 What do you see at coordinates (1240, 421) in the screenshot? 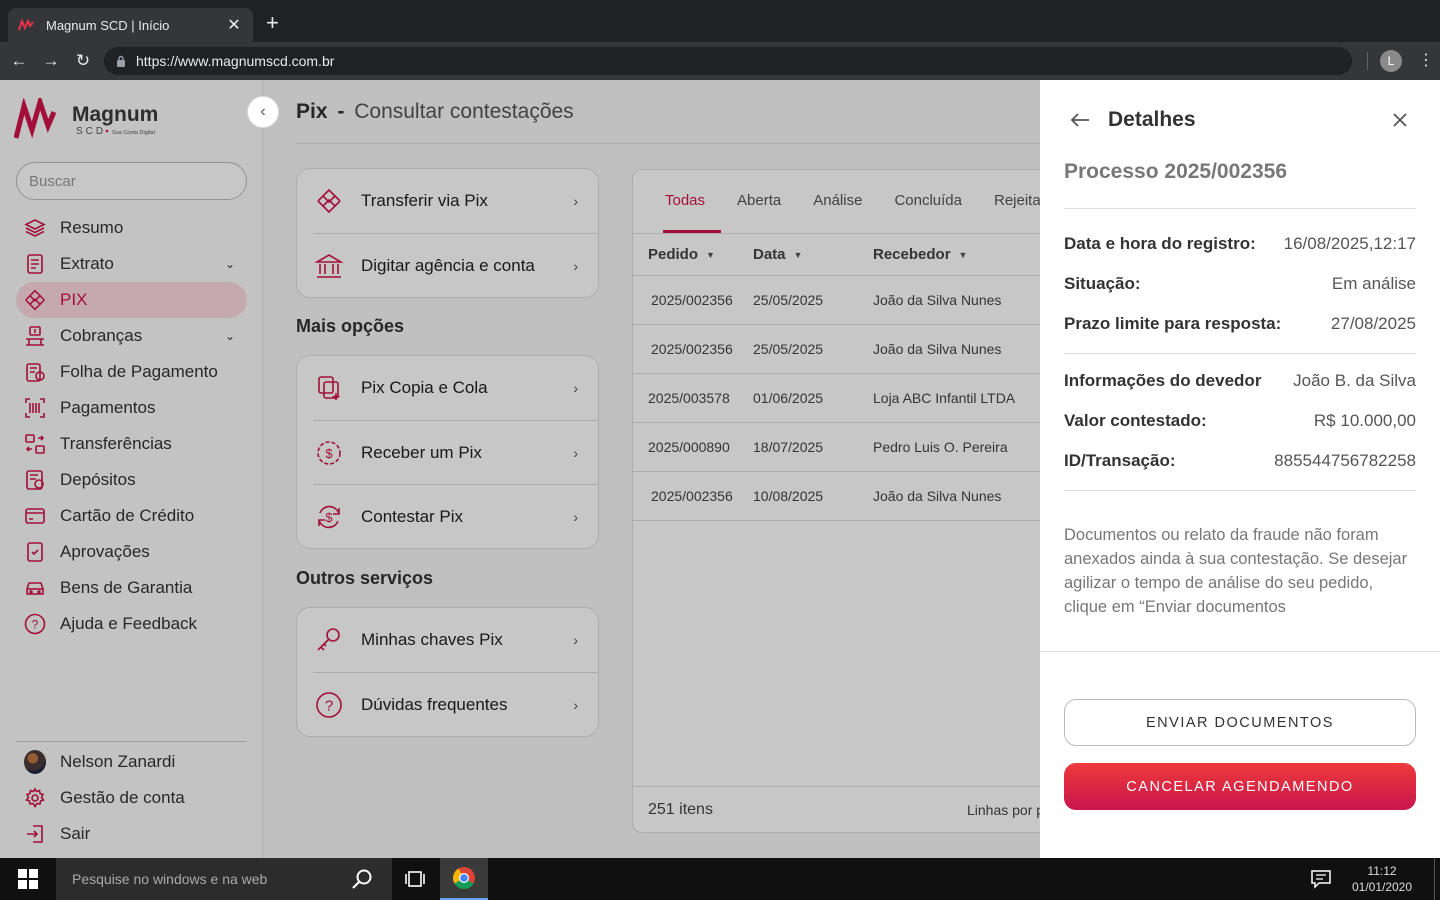
I see `field-valor: Valor contestado: R$ 10.000,00` at bounding box center [1240, 421].